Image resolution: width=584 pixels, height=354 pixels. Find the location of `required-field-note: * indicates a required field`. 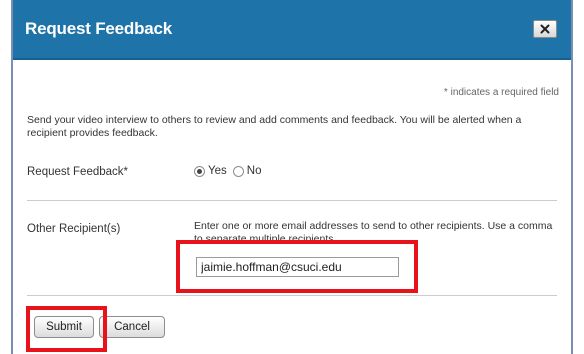

required-field-note: * indicates a required field is located at coordinates (501, 92).